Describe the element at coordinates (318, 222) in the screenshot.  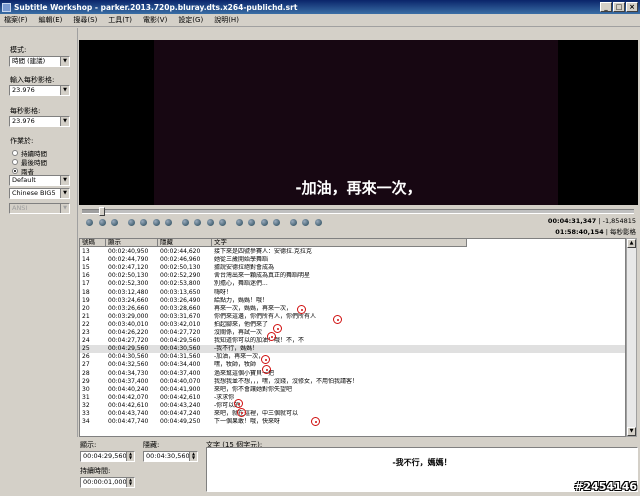
I see `settings-icon` at that location.